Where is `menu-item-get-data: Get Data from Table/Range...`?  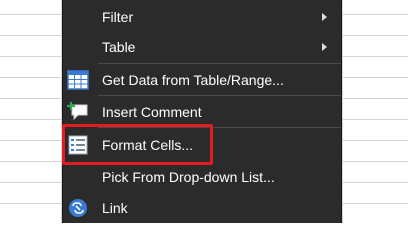 menu-item-get-data: Get Data from Table/Range... is located at coordinates (202, 80).